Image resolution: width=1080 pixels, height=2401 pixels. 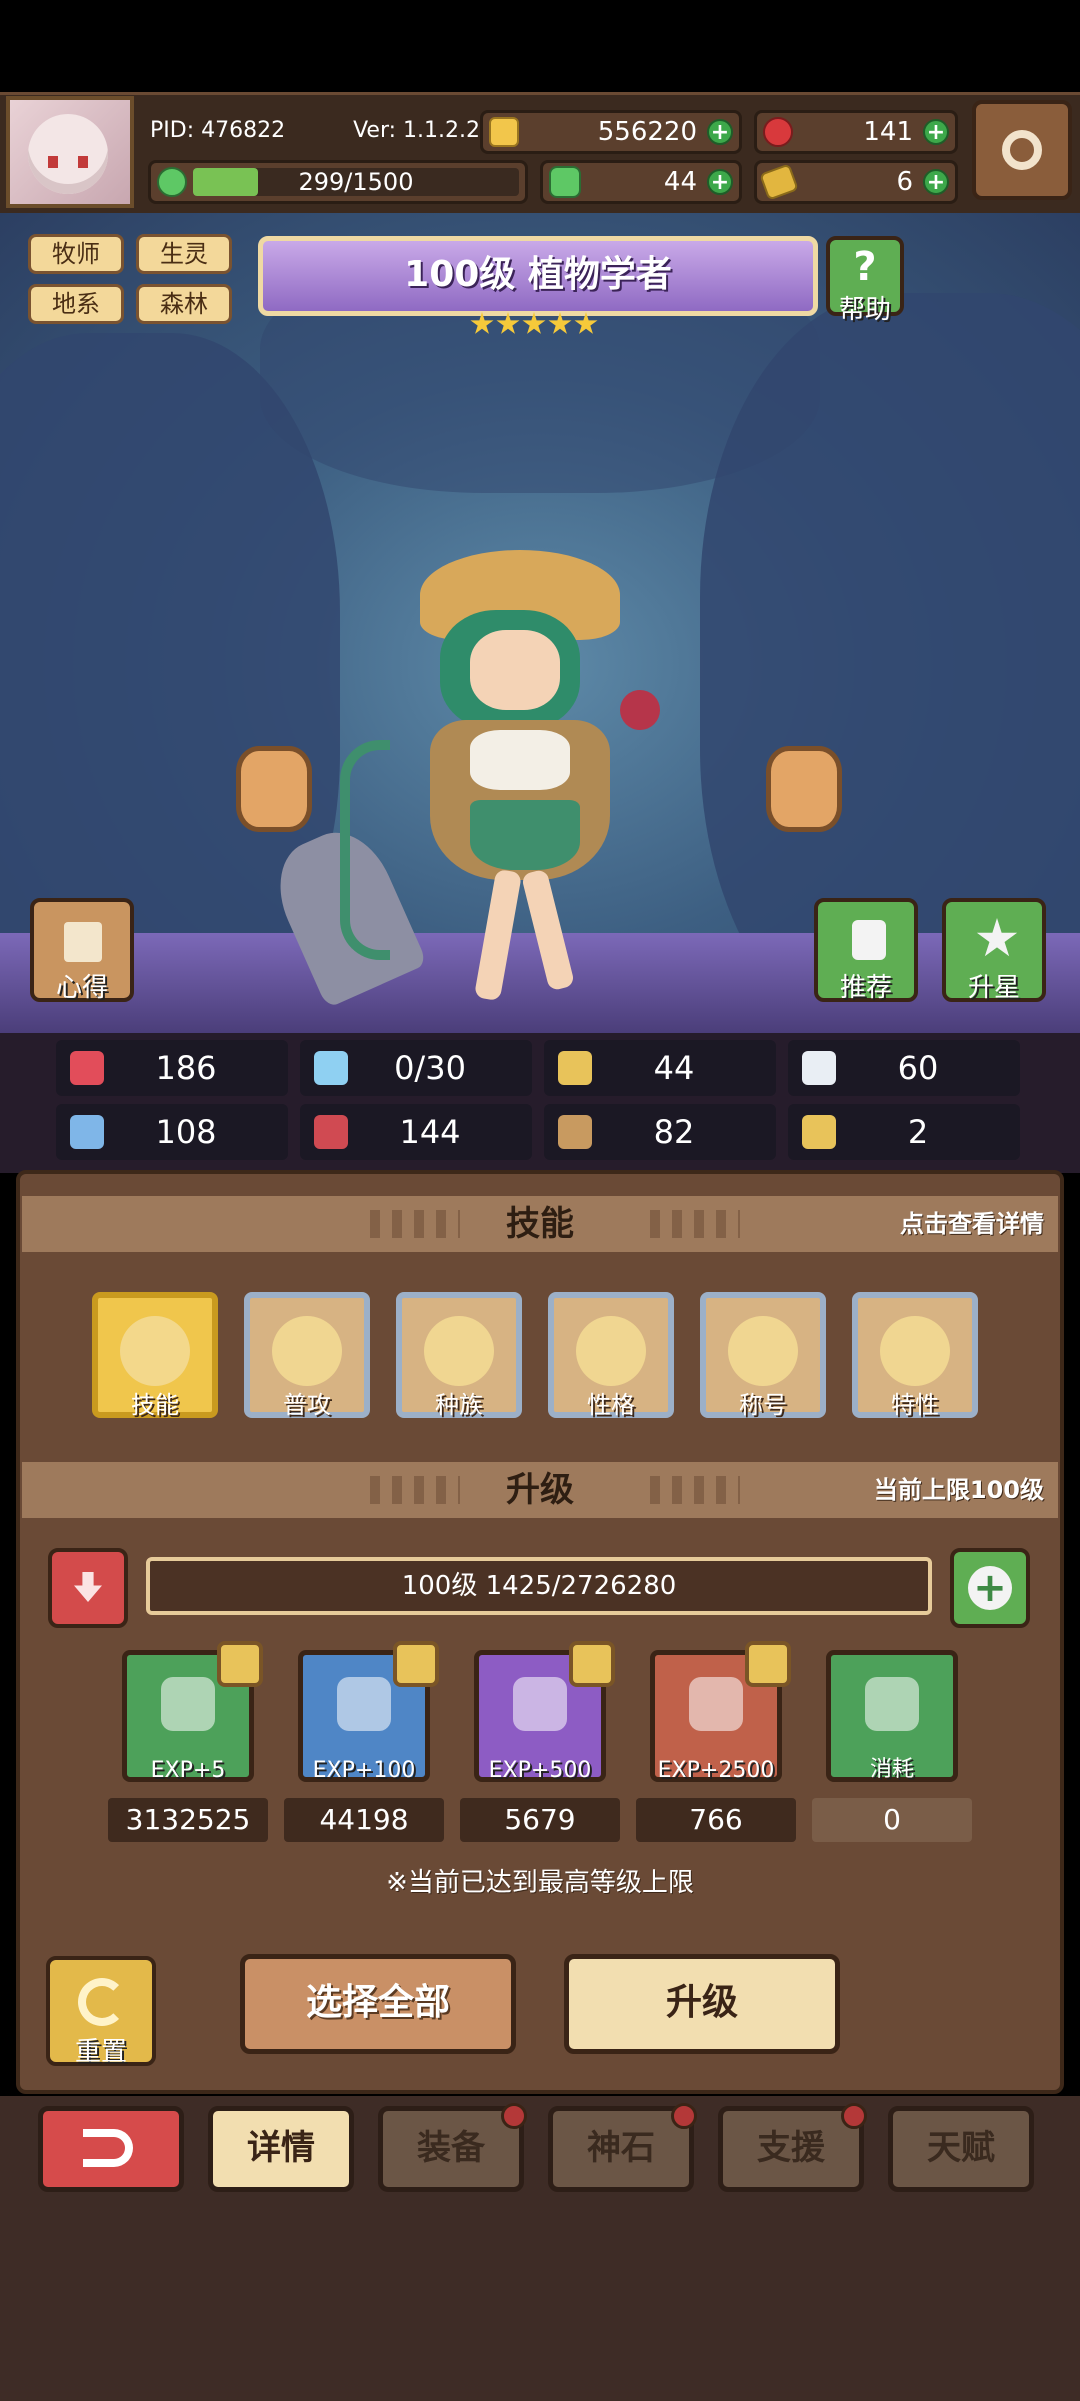 I want to click on skills-section-header: 技能 点击查看详情, so click(x=540, y=1224).